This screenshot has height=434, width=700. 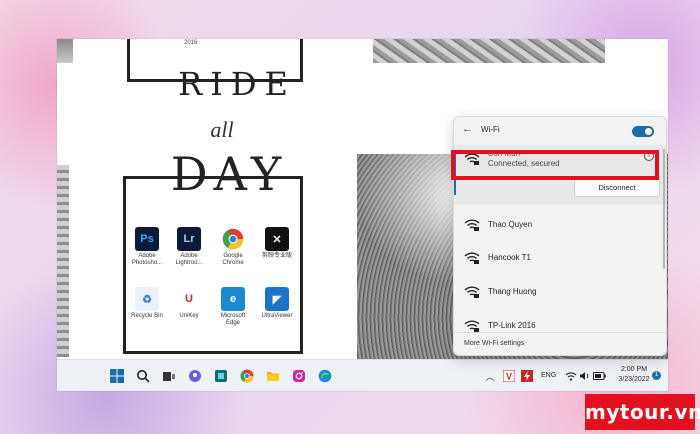 What do you see at coordinates (555, 165) in the screenshot?
I see `connected-network-highlight` at bounding box center [555, 165].